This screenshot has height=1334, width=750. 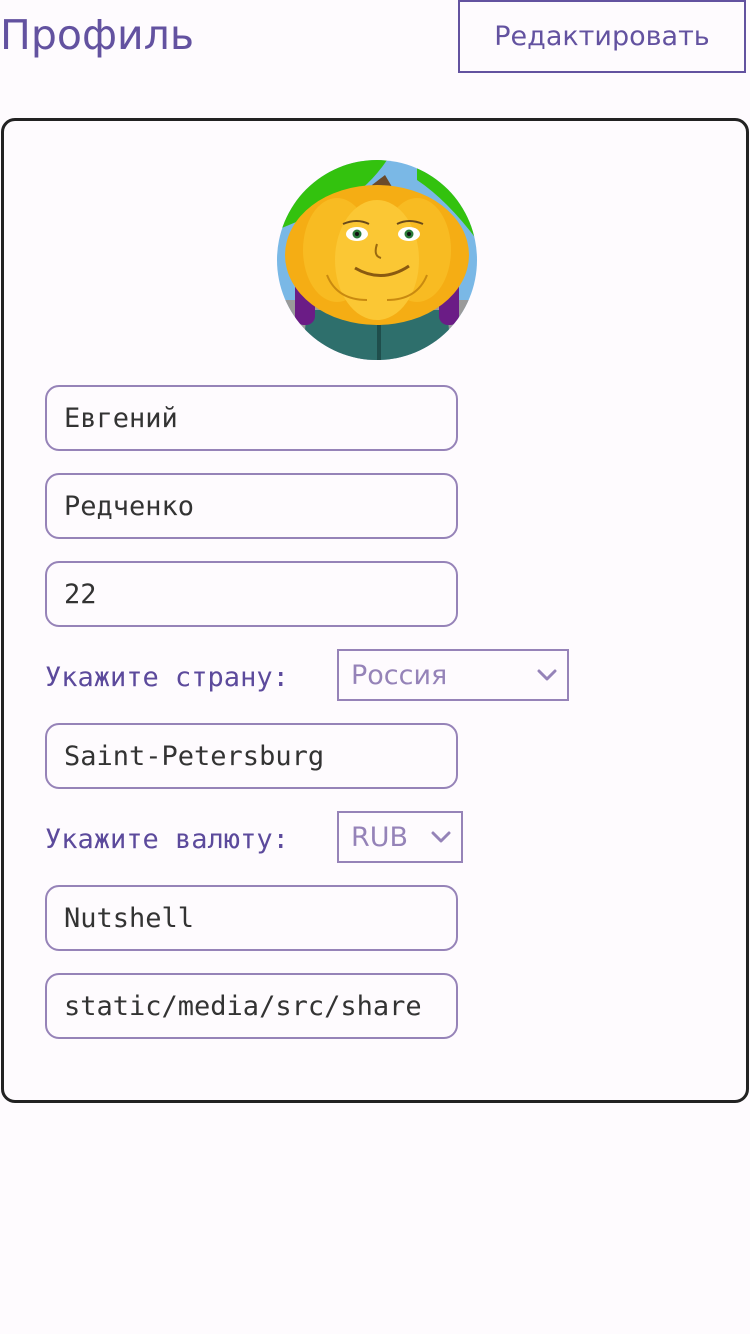 What do you see at coordinates (602, 36) in the screenshot?
I see `edit-button: Редактировать` at bounding box center [602, 36].